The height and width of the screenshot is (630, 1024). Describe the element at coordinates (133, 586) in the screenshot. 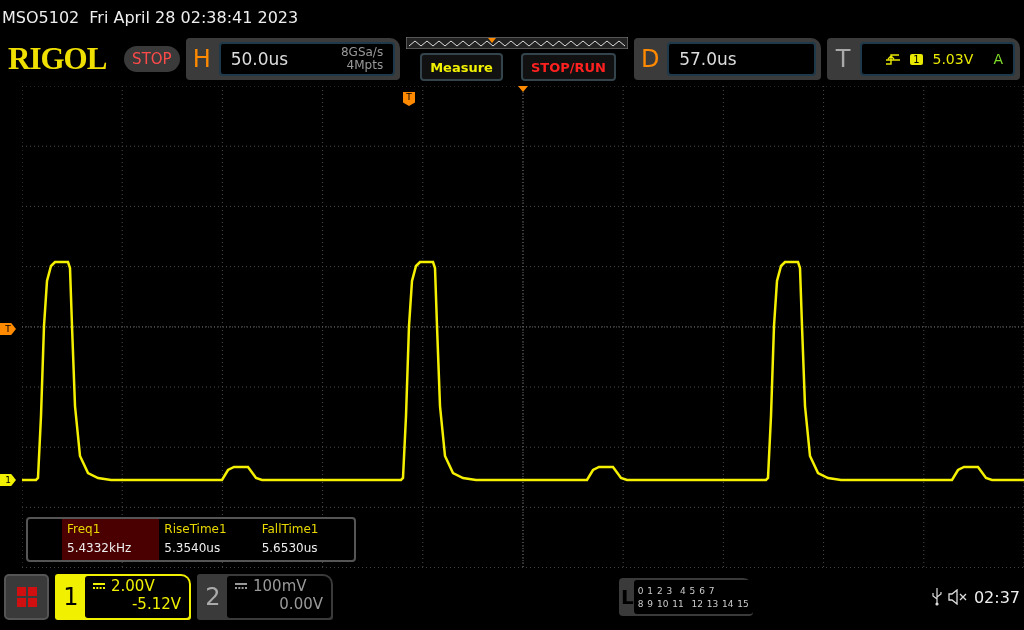

I see `channel-scale: 2.00V` at that location.